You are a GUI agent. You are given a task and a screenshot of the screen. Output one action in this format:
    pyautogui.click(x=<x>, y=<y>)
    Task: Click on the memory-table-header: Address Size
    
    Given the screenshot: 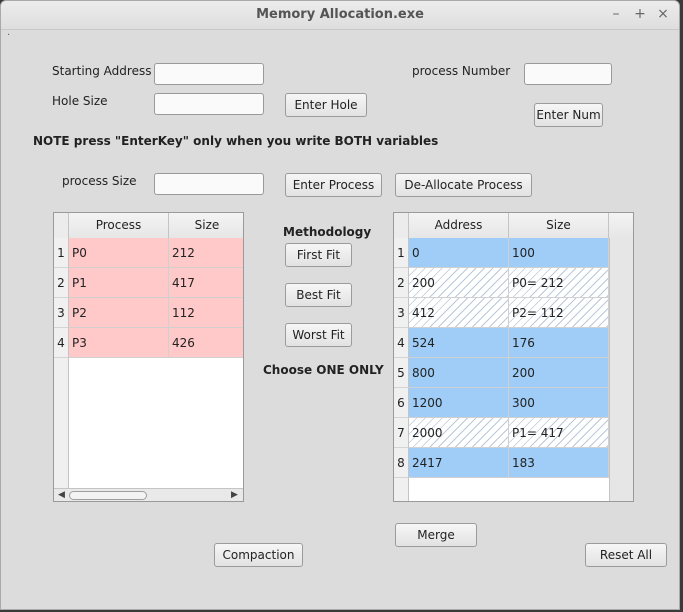 What is the action you would take?
    pyautogui.click(x=513, y=226)
    